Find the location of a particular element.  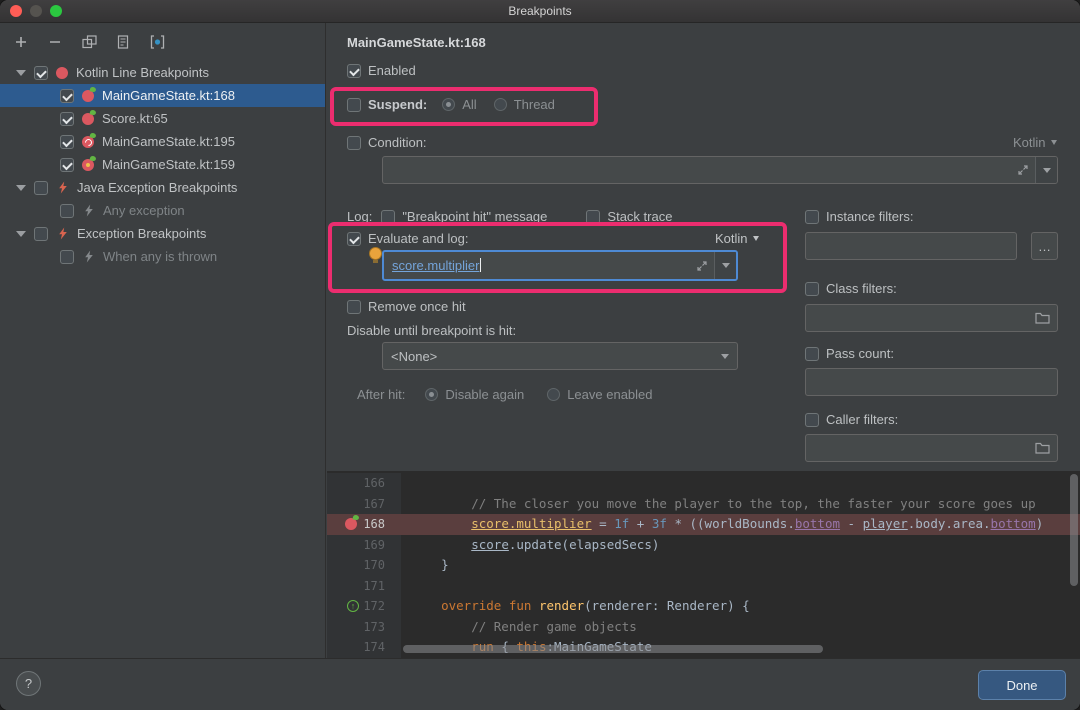

code-line-170: 170 } is located at coordinates (703, 565).